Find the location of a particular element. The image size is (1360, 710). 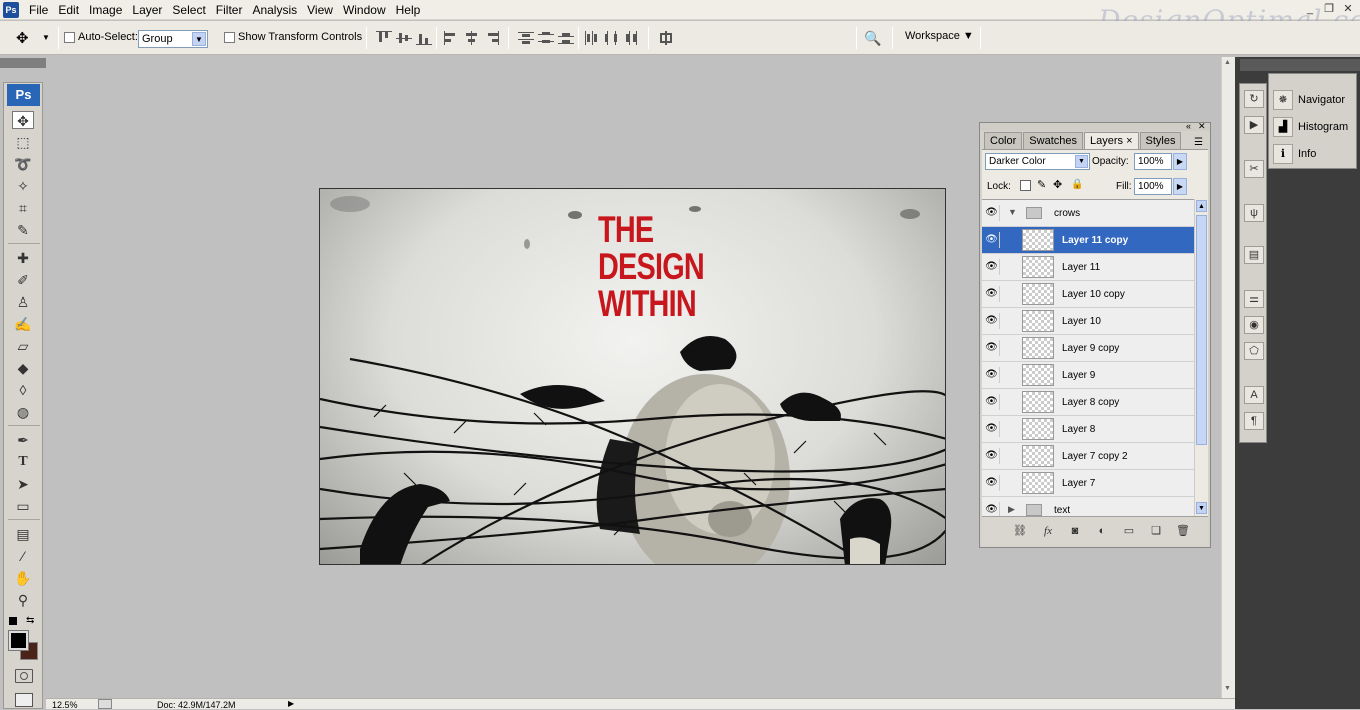

canvas-vertical-scrollbar: ▲ ▼ is located at coordinates (1228, 377).